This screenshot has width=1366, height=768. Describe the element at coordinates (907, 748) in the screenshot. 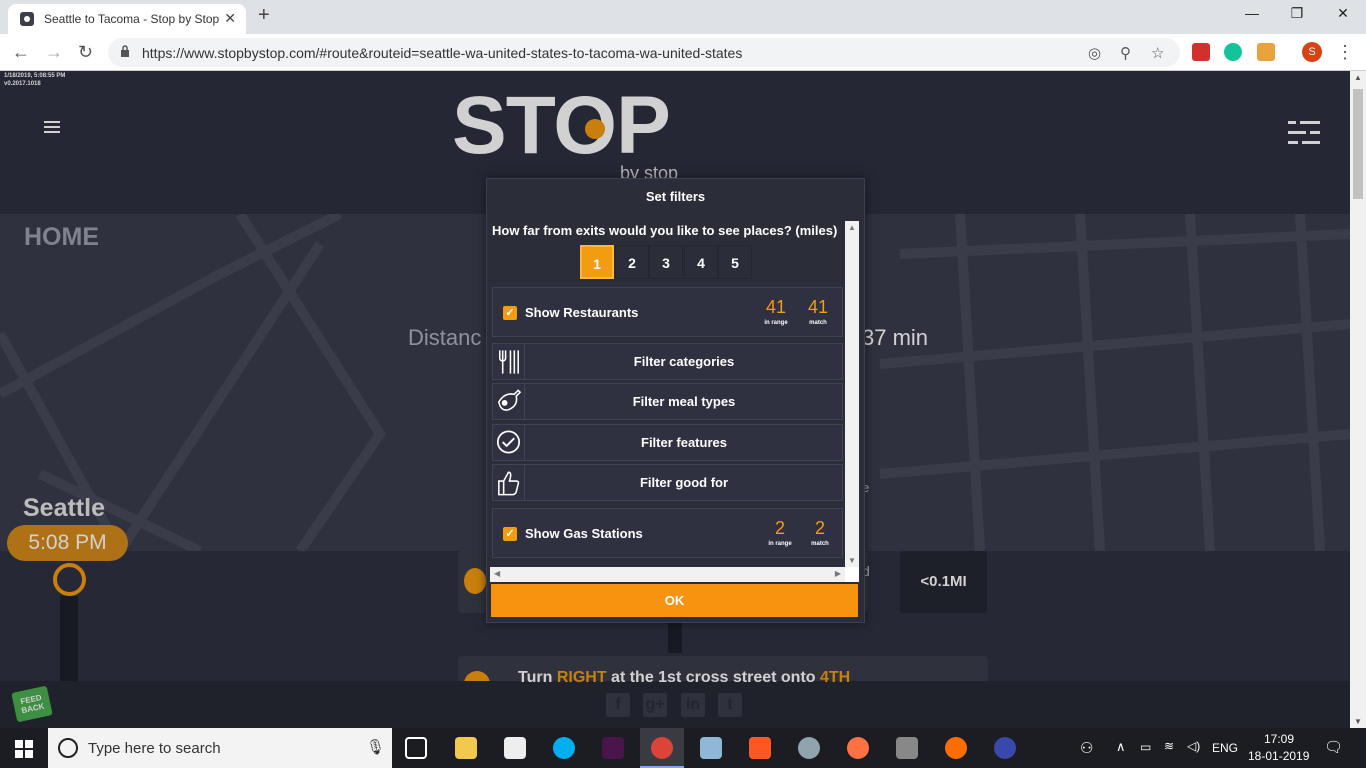

I see `app-icon` at that location.